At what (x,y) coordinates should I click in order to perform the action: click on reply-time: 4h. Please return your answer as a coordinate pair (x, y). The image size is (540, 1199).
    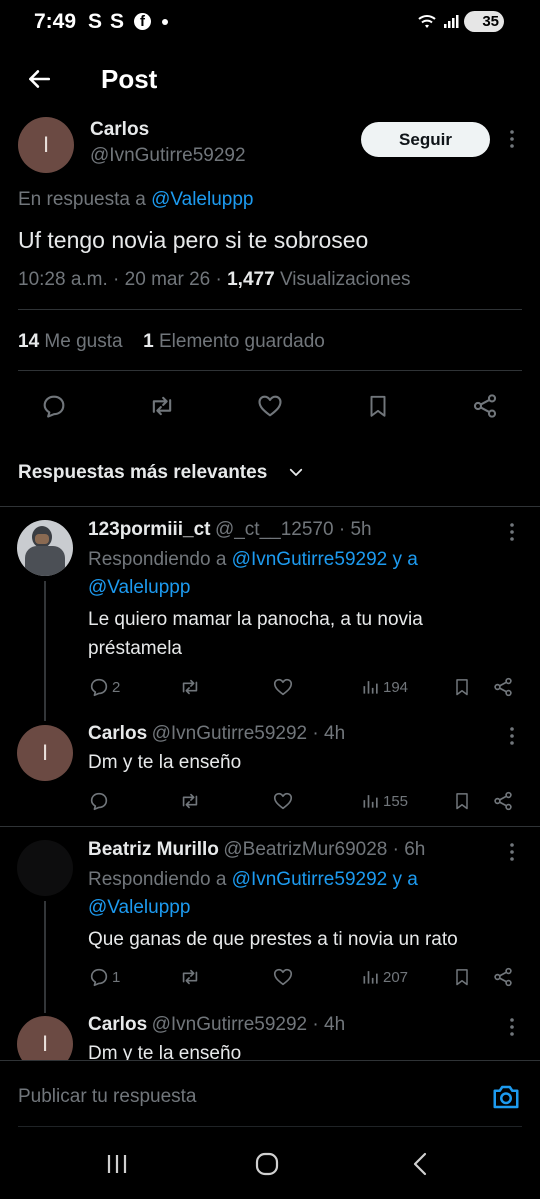
    Looking at the image, I should click on (335, 1024).